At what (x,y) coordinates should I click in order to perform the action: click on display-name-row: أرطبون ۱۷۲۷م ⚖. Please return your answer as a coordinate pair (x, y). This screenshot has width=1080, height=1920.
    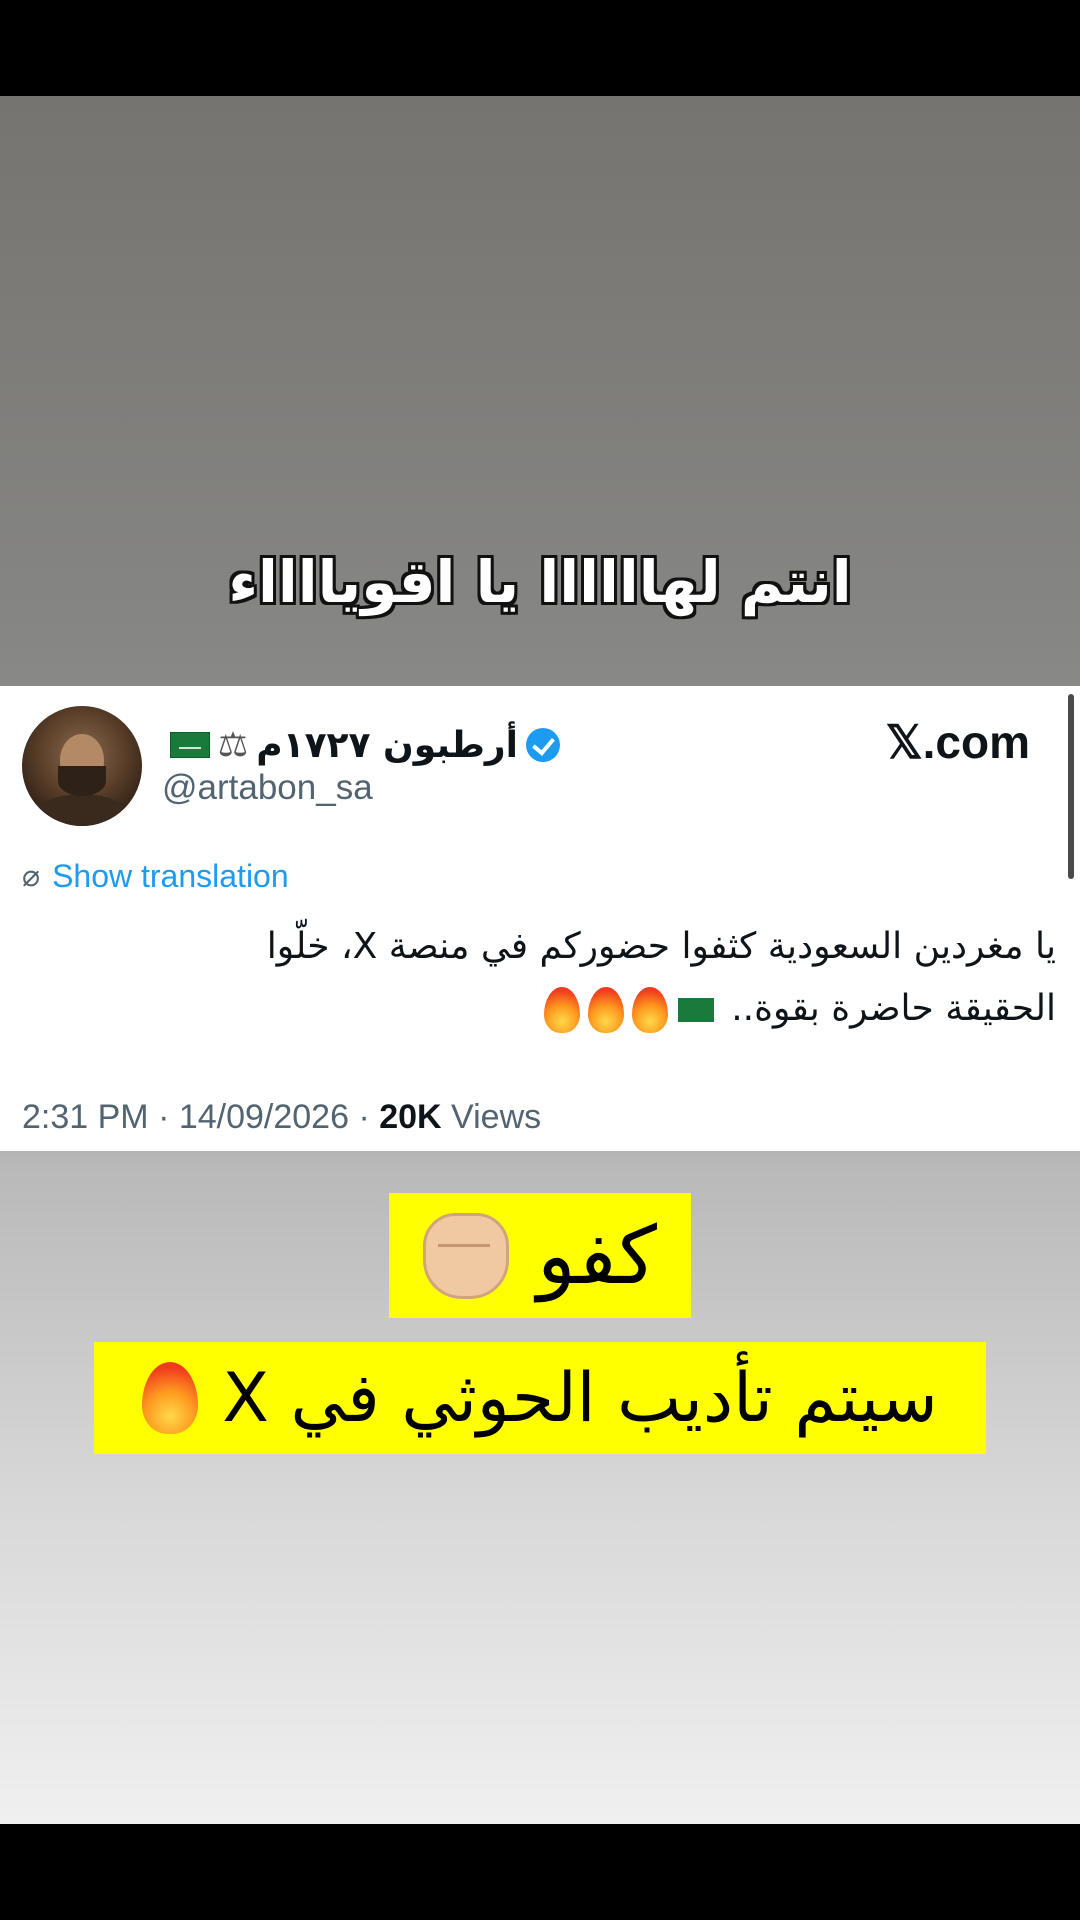
    Looking at the image, I should click on (360, 745).